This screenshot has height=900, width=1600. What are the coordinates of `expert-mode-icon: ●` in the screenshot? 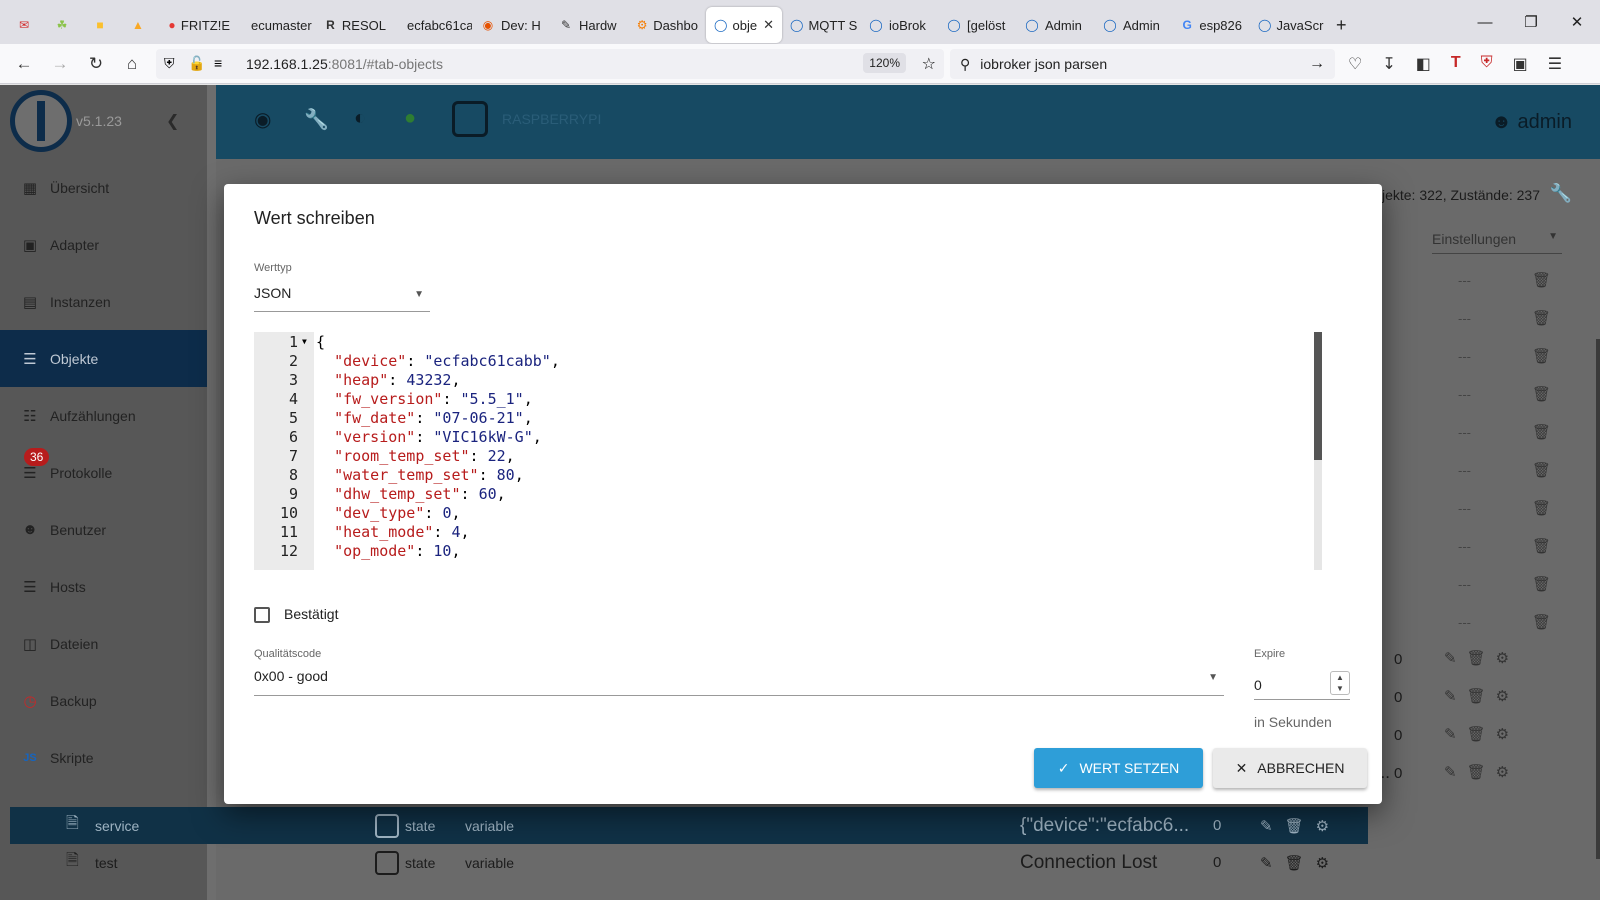 It's located at (410, 118).